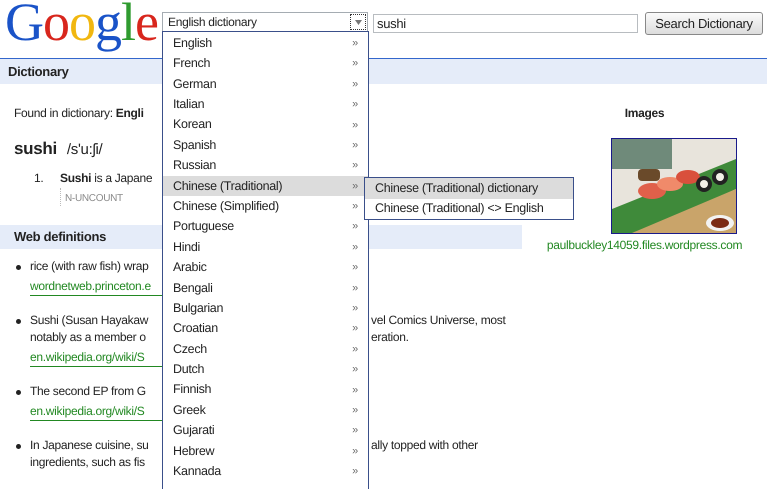 The image size is (767, 489). What do you see at coordinates (80, 26) in the screenshot?
I see `google-logo: Google` at bounding box center [80, 26].